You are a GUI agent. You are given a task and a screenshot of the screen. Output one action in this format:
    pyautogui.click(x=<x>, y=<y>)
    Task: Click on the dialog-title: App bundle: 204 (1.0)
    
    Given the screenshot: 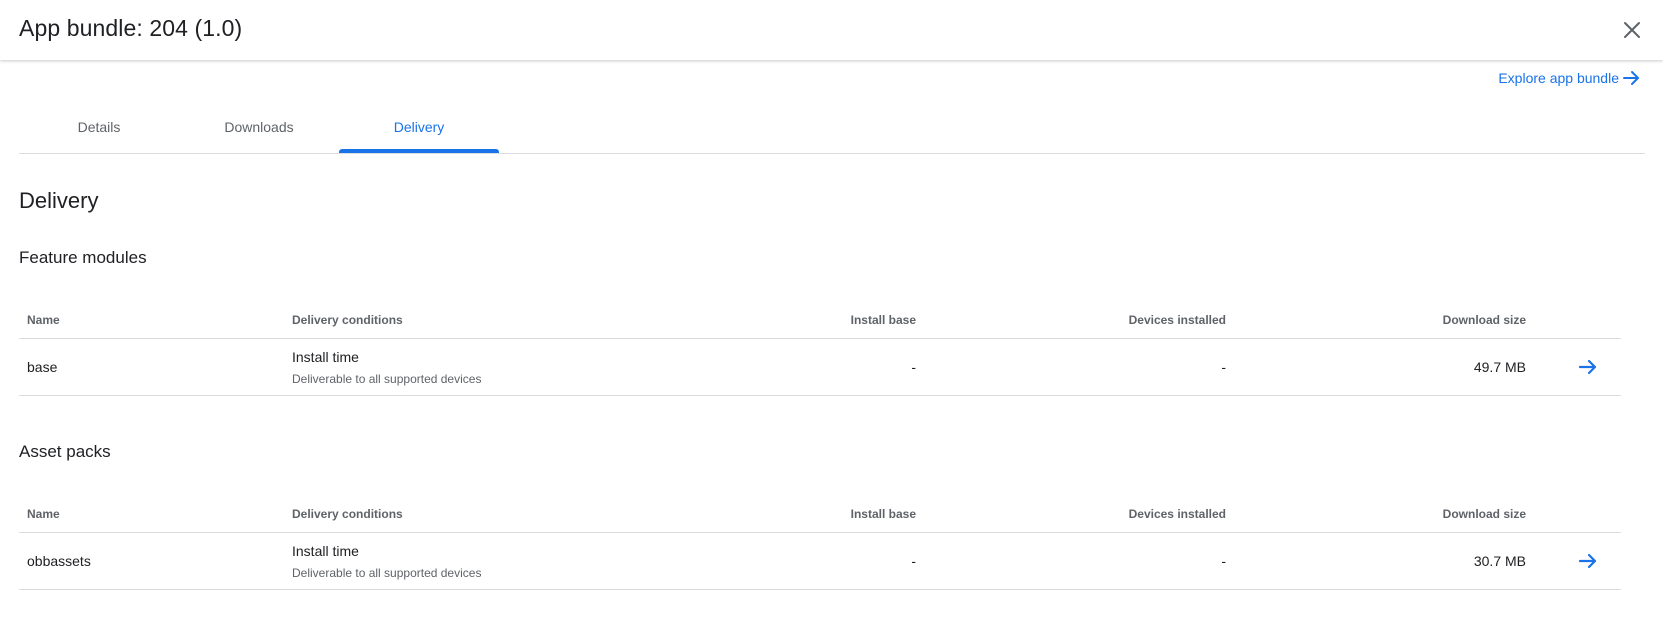 What is the action you would take?
    pyautogui.click(x=131, y=28)
    